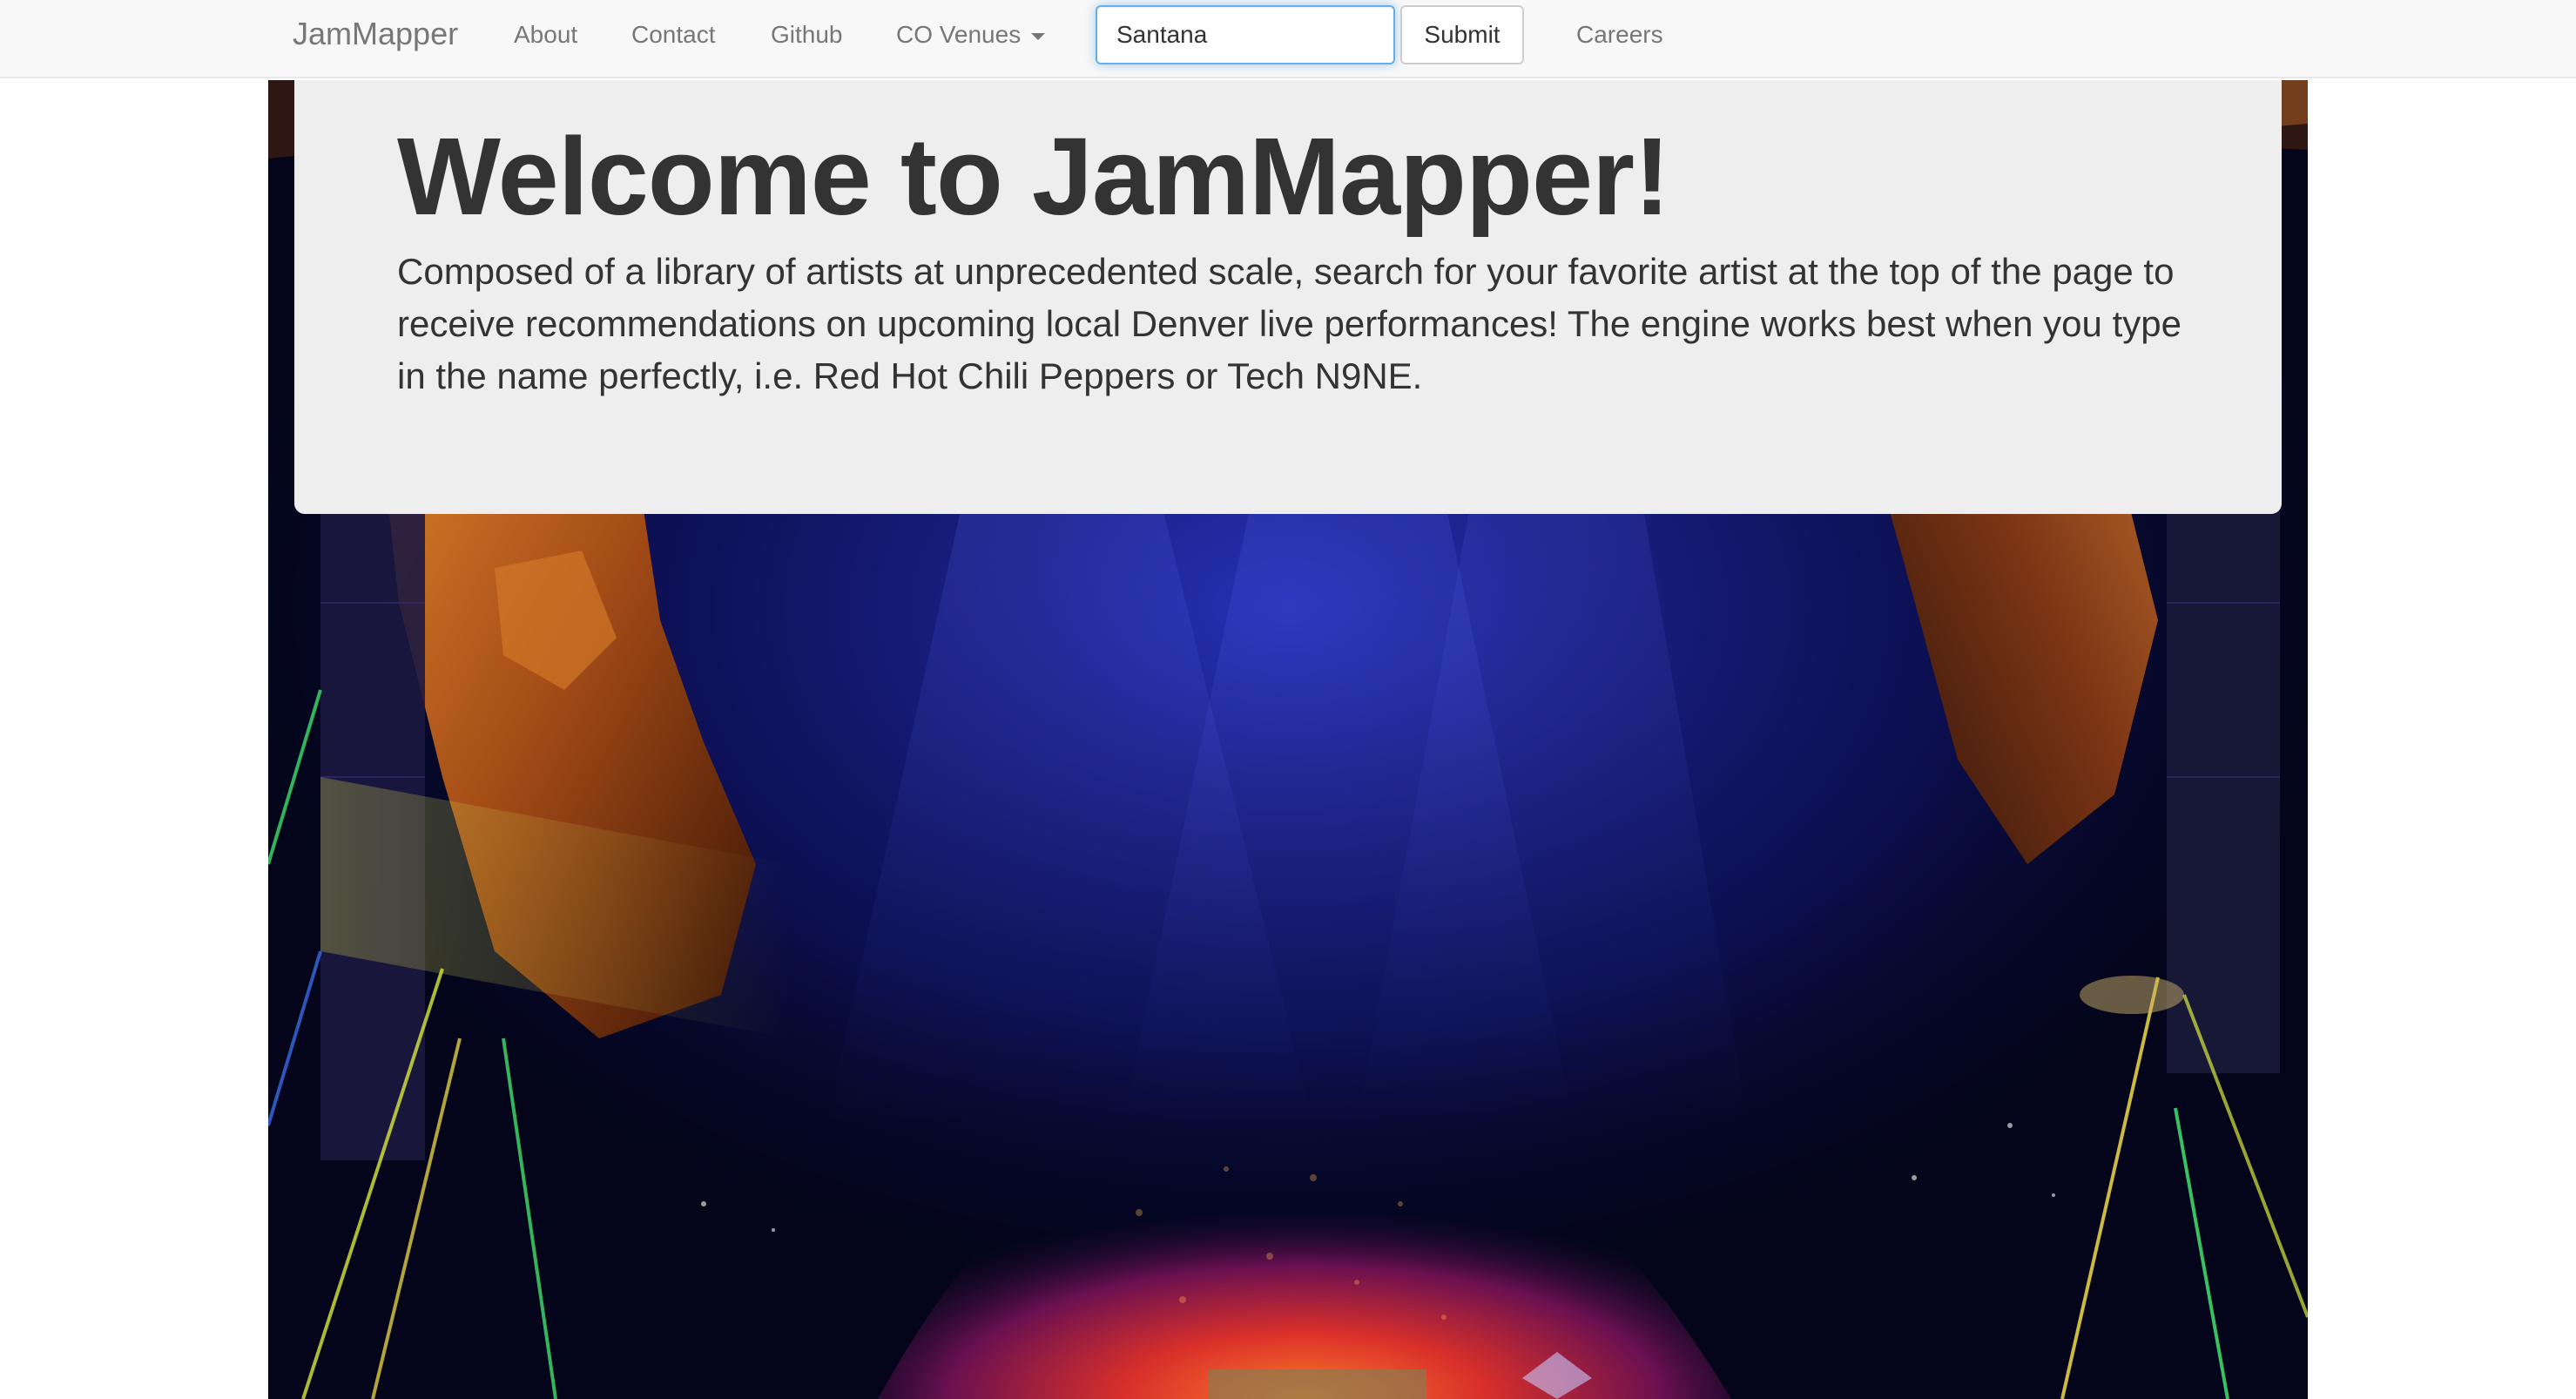 The width and height of the screenshot is (2576, 1399). I want to click on brand-link: JamMapper, so click(376, 34).